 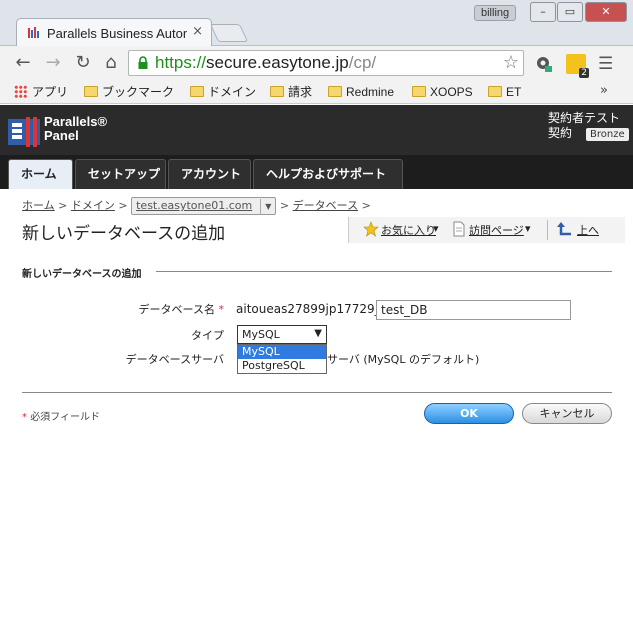 What do you see at coordinates (291, 92) in the screenshot?
I see `bookmark-folder: 請求` at bounding box center [291, 92].